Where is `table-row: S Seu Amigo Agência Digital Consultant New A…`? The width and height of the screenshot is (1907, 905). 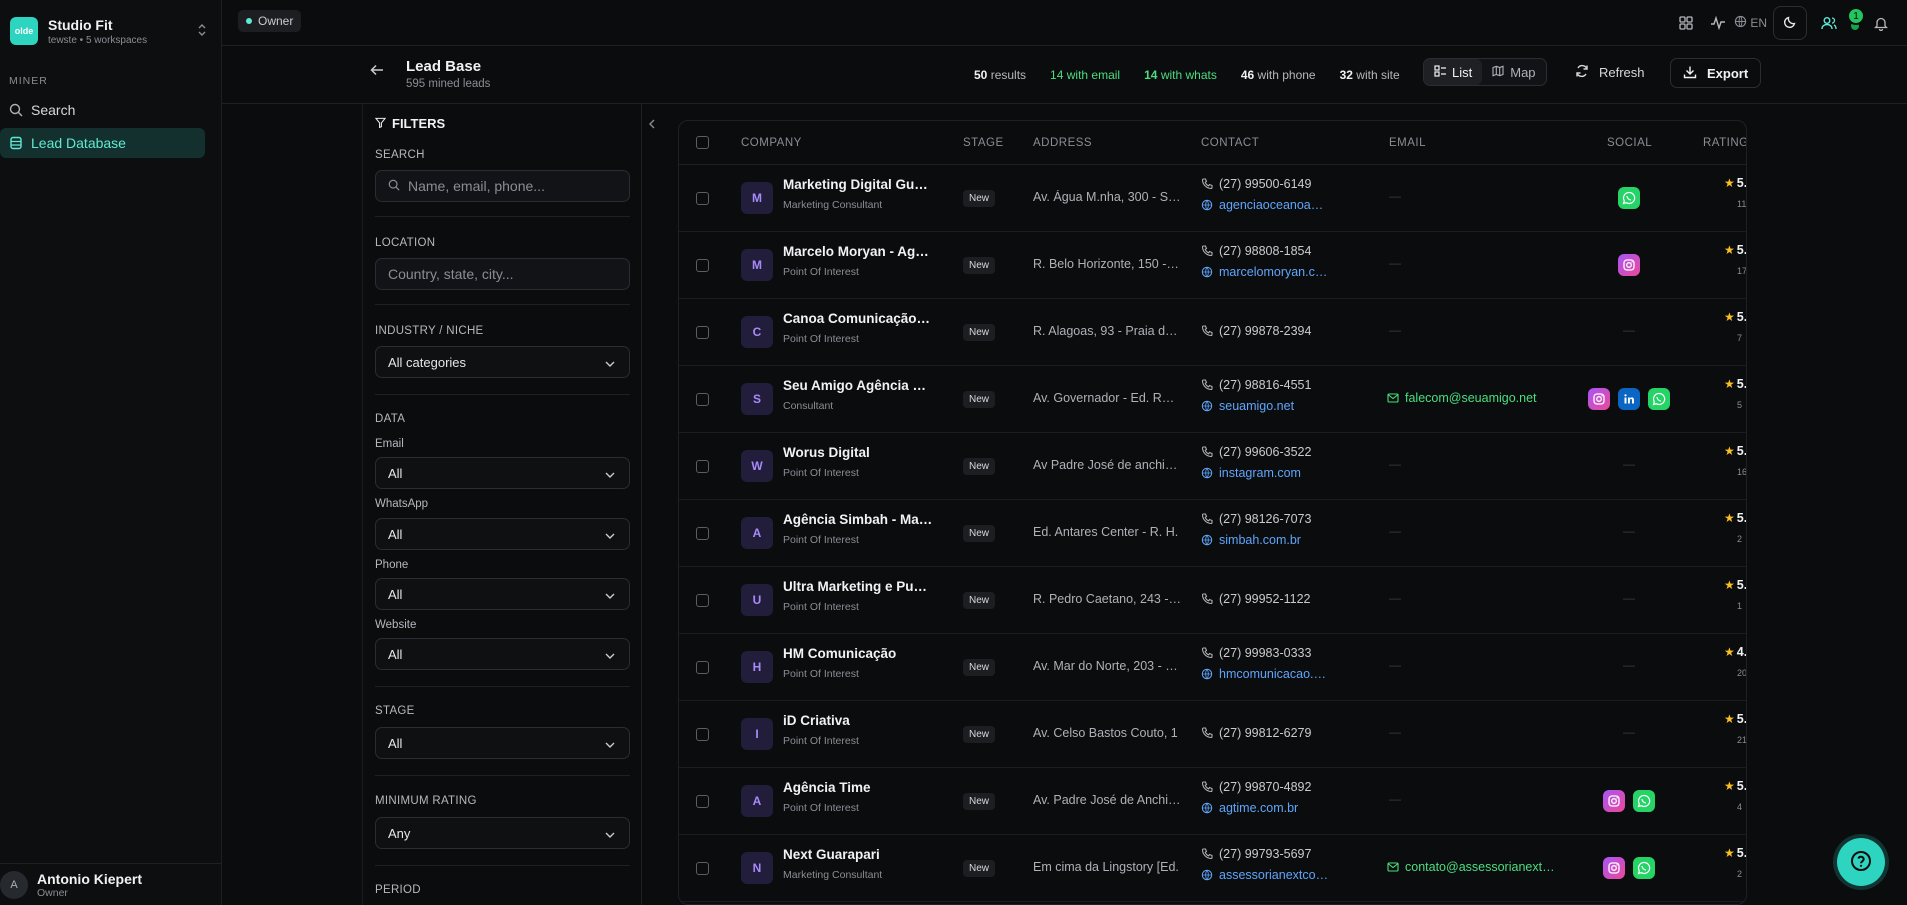
table-row: S Seu Amigo Agência Digital Consultant New A… is located at coordinates (1212, 399).